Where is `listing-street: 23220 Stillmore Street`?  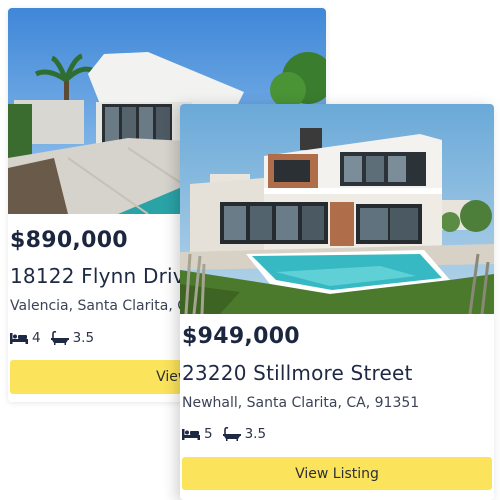
listing-street: 23220 Stillmore Street is located at coordinates (297, 373).